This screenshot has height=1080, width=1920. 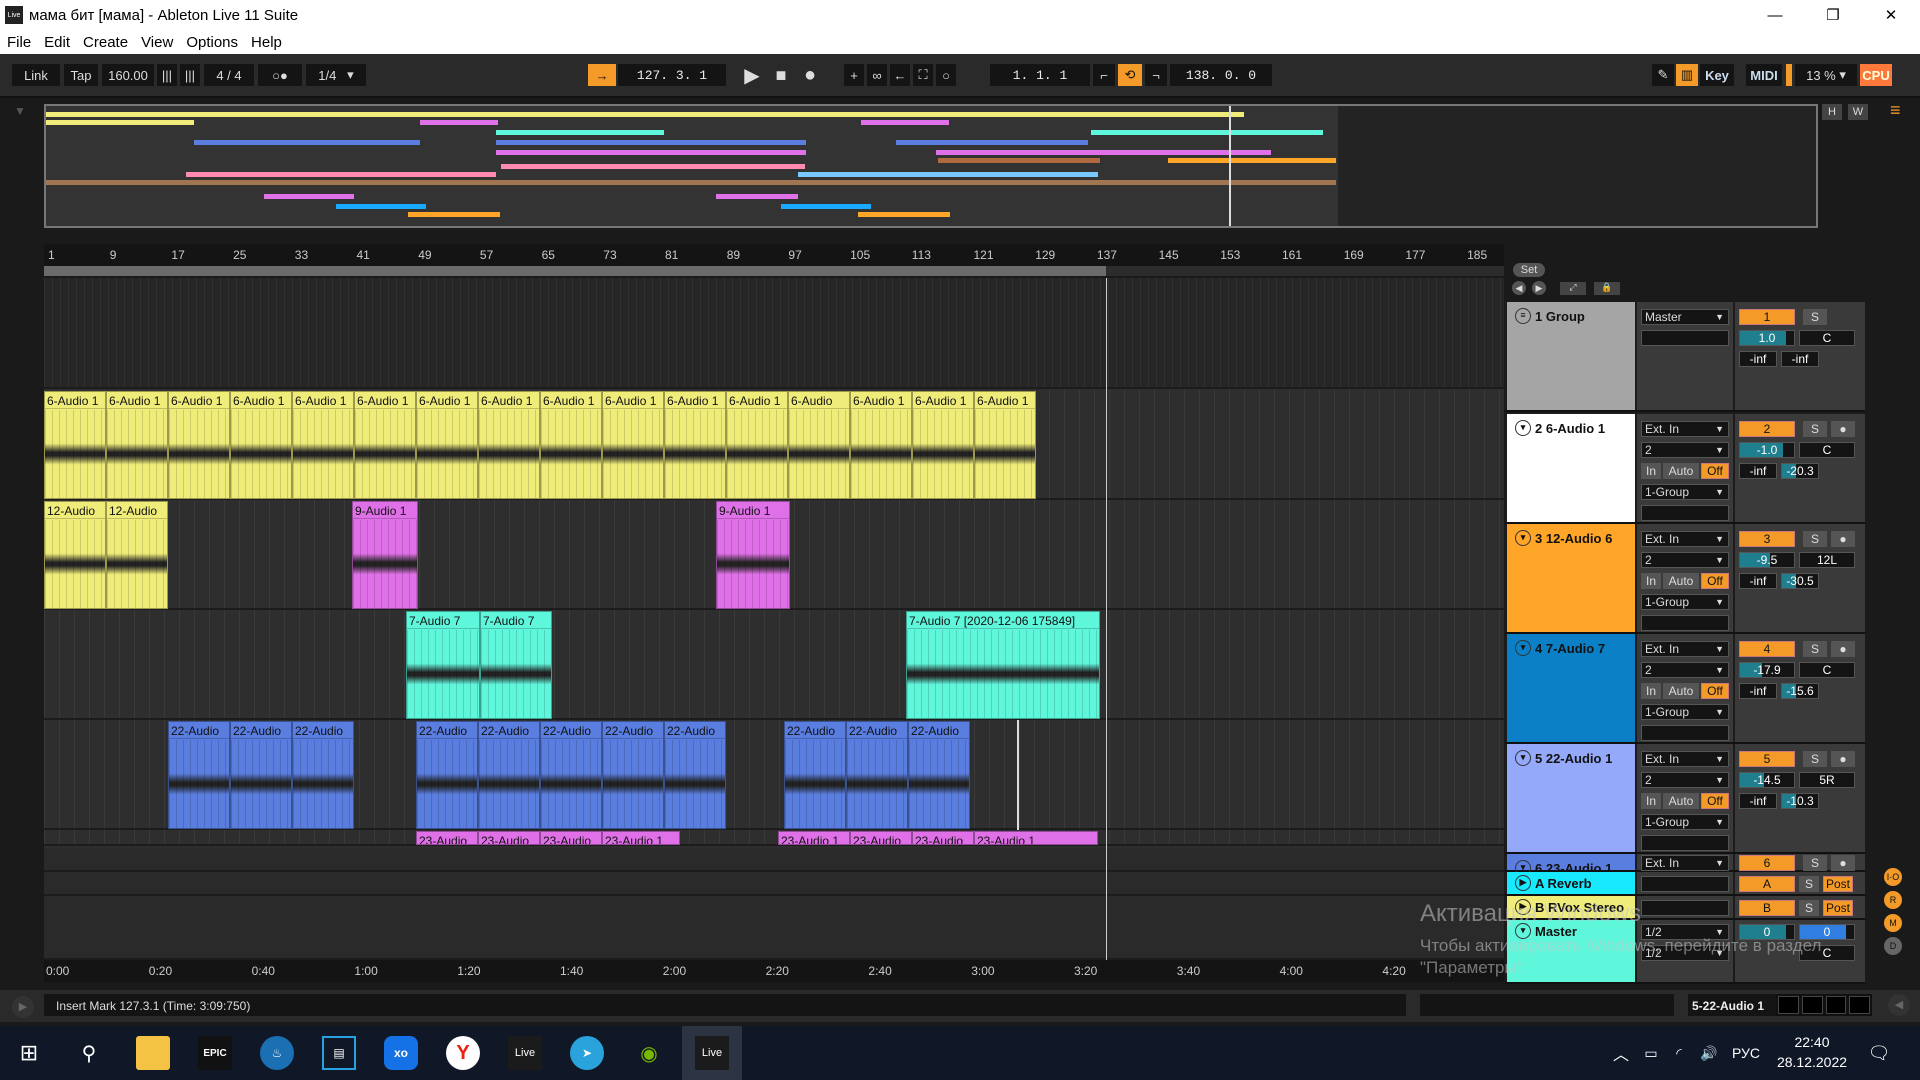 What do you see at coordinates (1895, 110) in the screenshot?
I see `browser-toggle-icon: ≡` at bounding box center [1895, 110].